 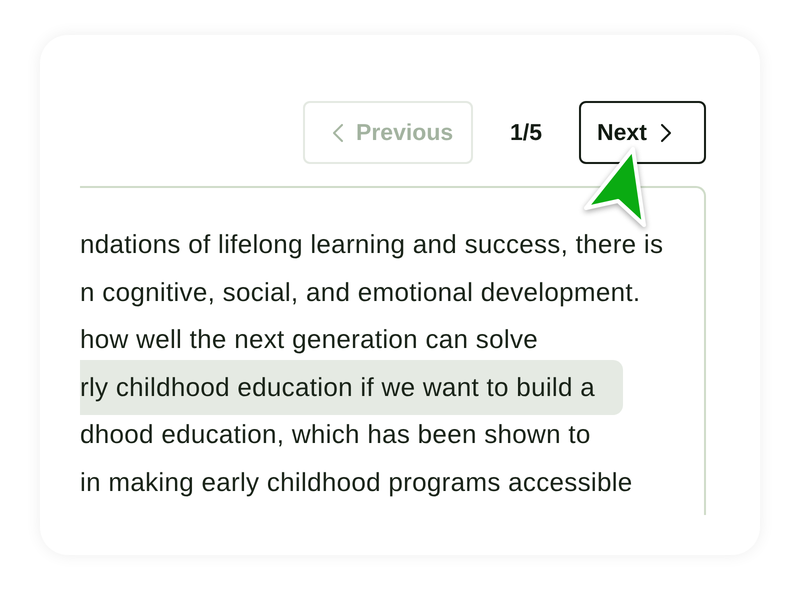 What do you see at coordinates (338, 133) in the screenshot?
I see `chevron-left-icon` at bounding box center [338, 133].